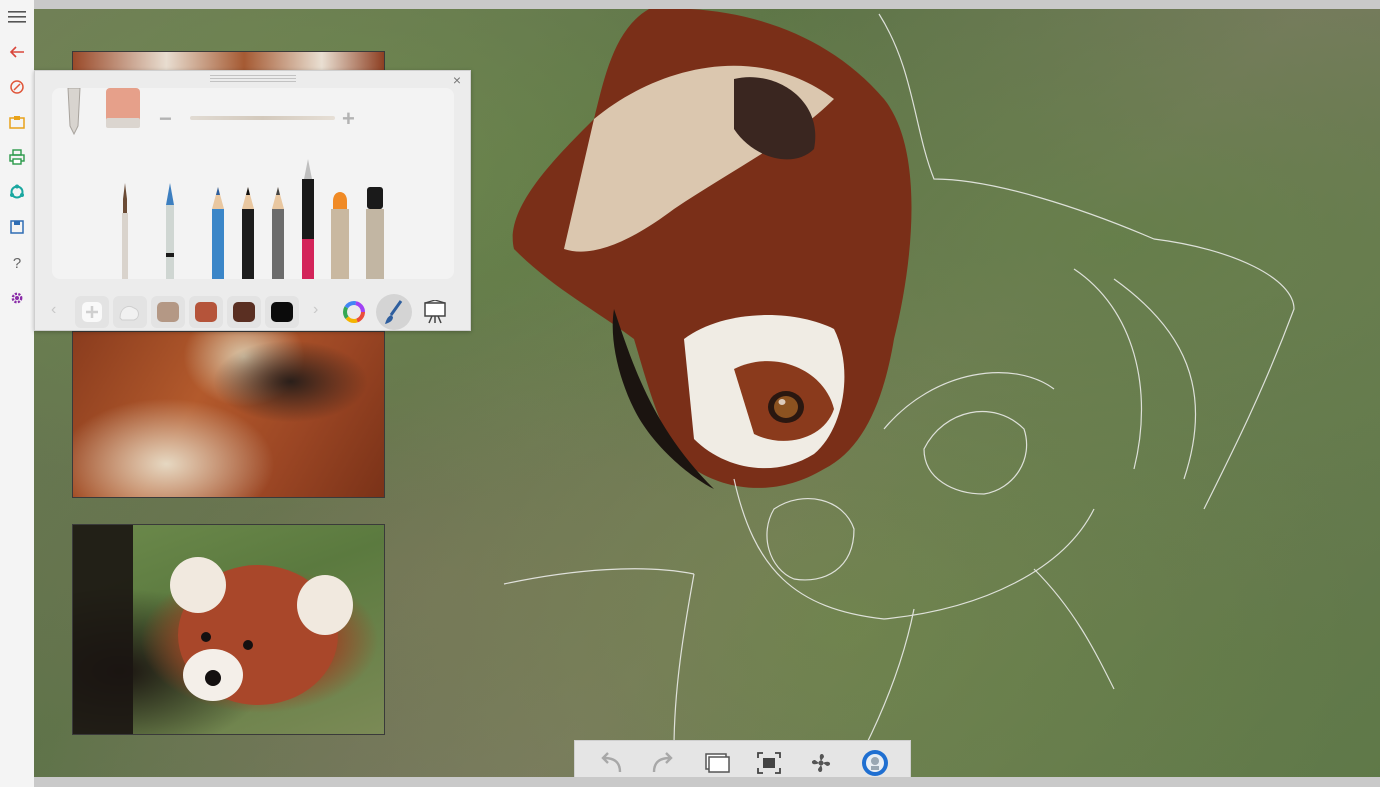 Image resolution: width=1380 pixels, height=787 pixels. I want to click on swatch-rust, so click(206, 312).